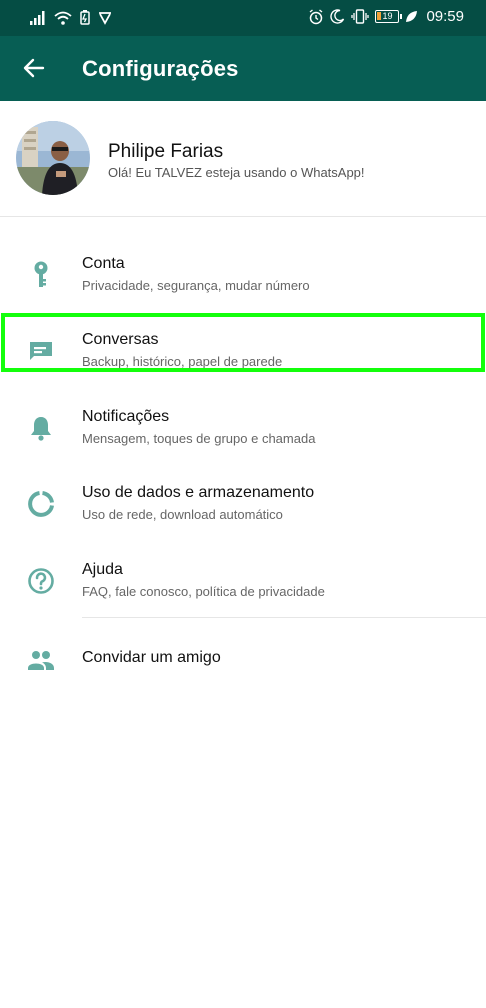  I want to click on settings-item-title: Conversas, so click(120, 339).